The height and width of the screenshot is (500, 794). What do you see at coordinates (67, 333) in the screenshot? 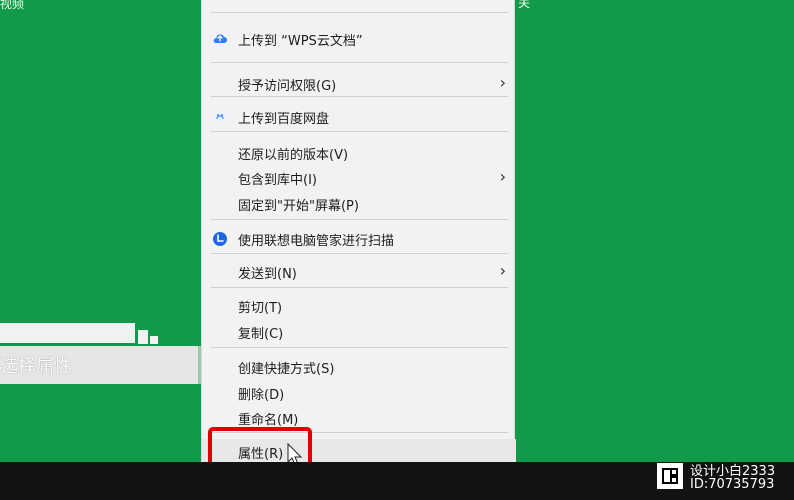
I see `file-selection-strip` at bounding box center [67, 333].